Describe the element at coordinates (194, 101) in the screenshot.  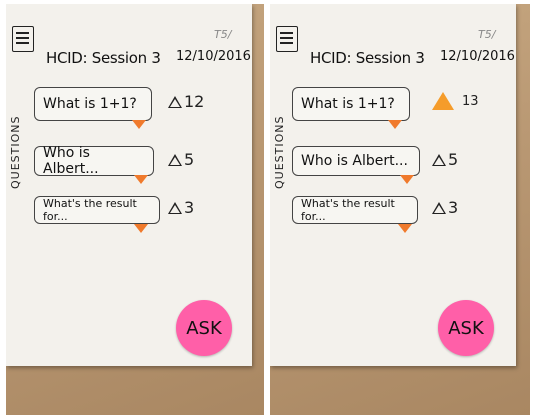
I see `vote-count: 12` at that location.